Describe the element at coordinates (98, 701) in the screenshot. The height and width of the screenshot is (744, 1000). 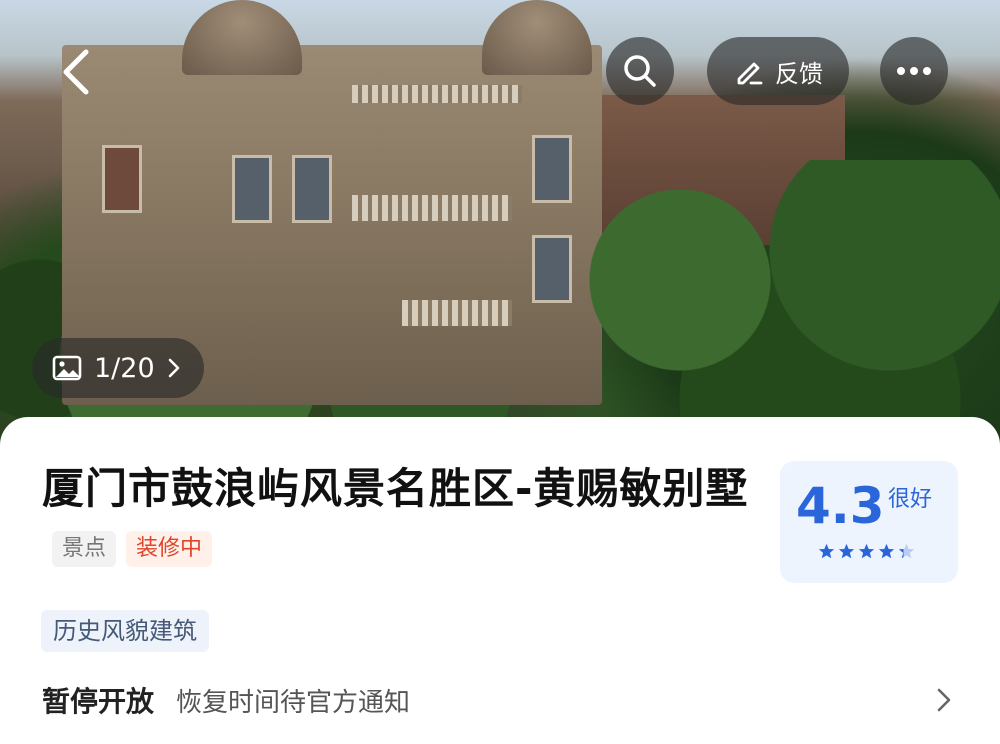
I see `opening-status: 暂停开放` at that location.